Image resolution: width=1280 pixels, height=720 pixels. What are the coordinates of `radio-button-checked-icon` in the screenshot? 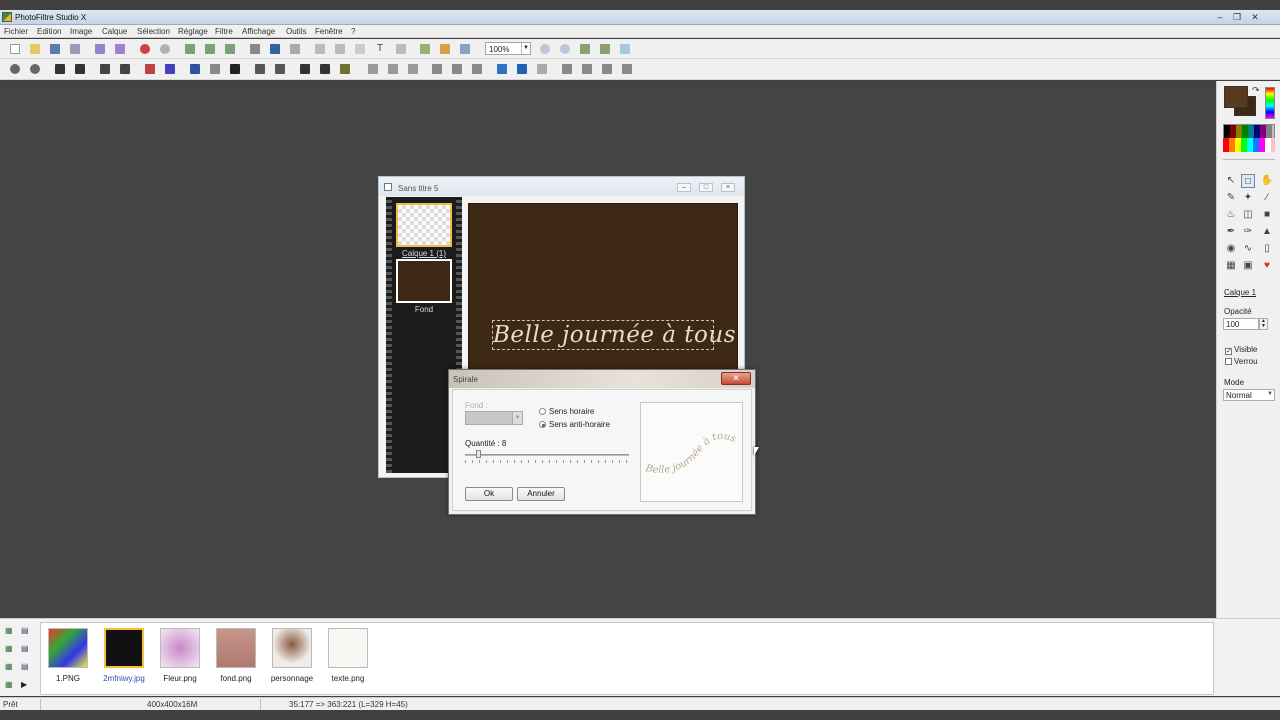 It's located at (542, 424).